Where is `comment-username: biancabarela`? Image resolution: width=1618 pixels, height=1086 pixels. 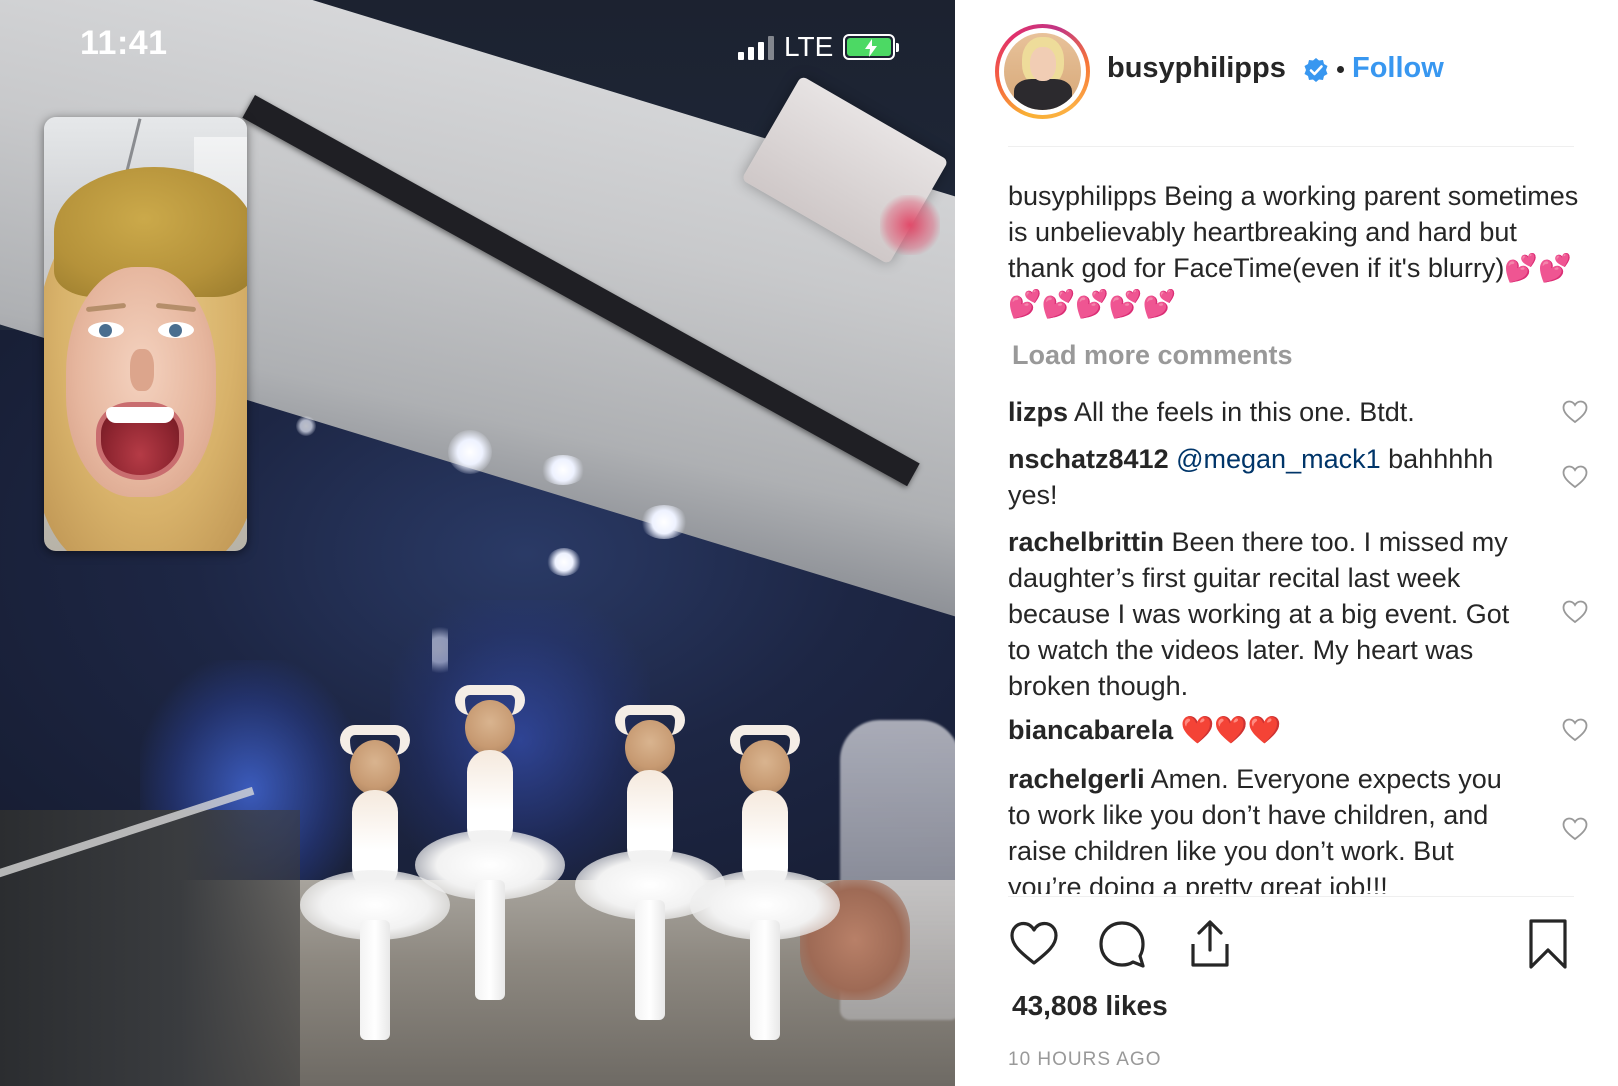
comment-username: biancabarela is located at coordinates (1090, 730).